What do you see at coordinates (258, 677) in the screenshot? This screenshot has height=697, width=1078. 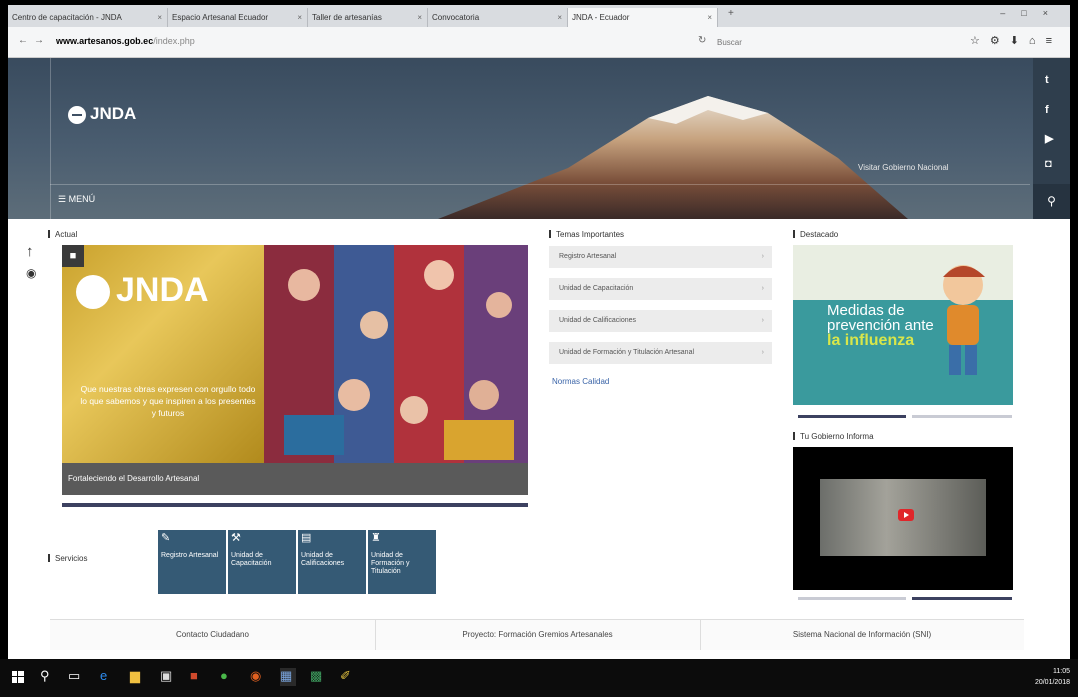 I see `firefox-icon: ◉` at bounding box center [258, 677].